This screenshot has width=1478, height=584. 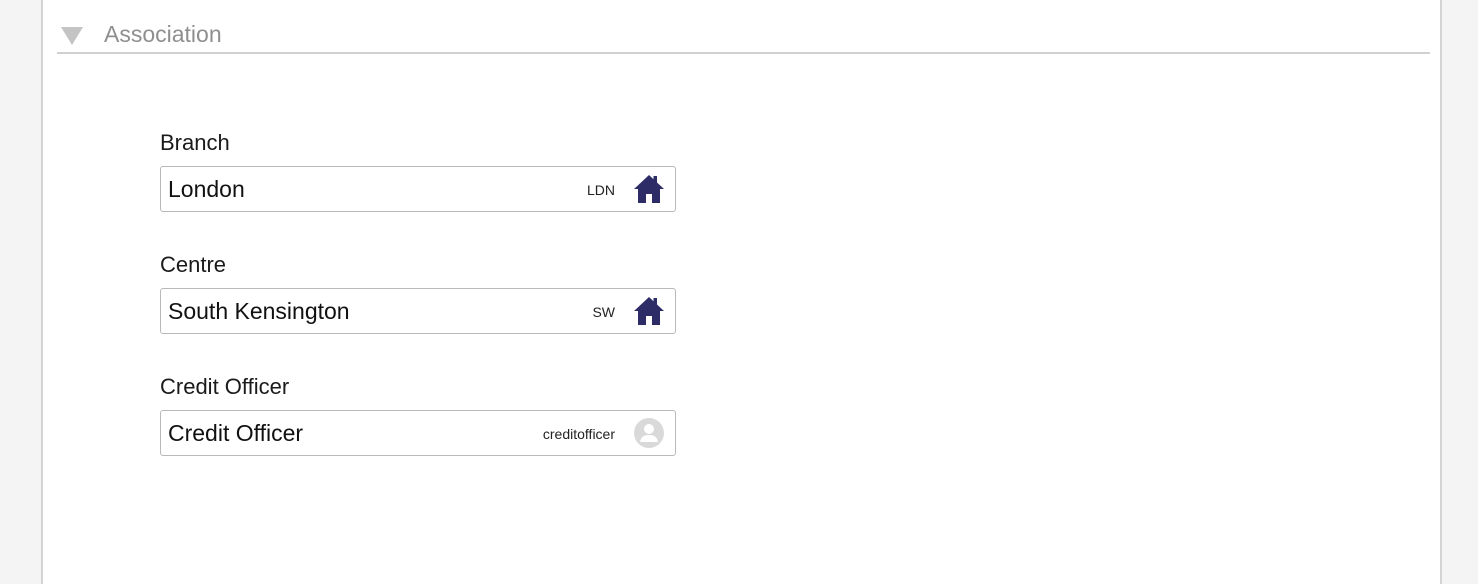 I want to click on centre-field: Centre South Kensington SW, so click(x=418, y=293).